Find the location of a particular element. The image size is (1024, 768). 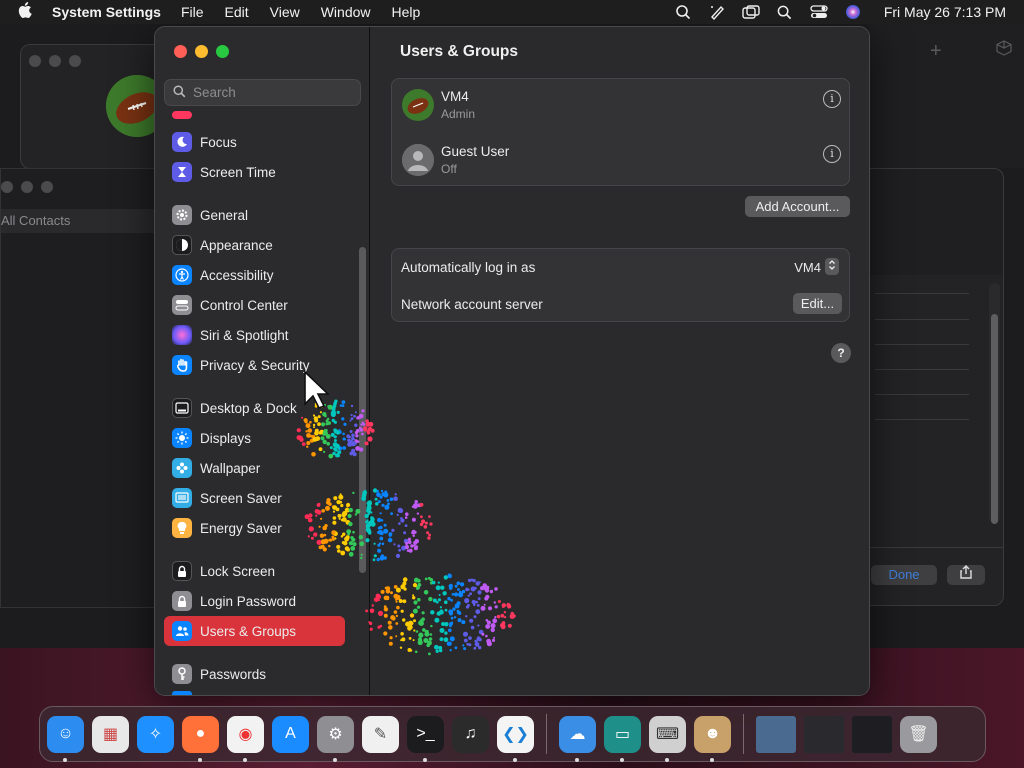

window-thumb-3-icon is located at coordinates (872, 734).